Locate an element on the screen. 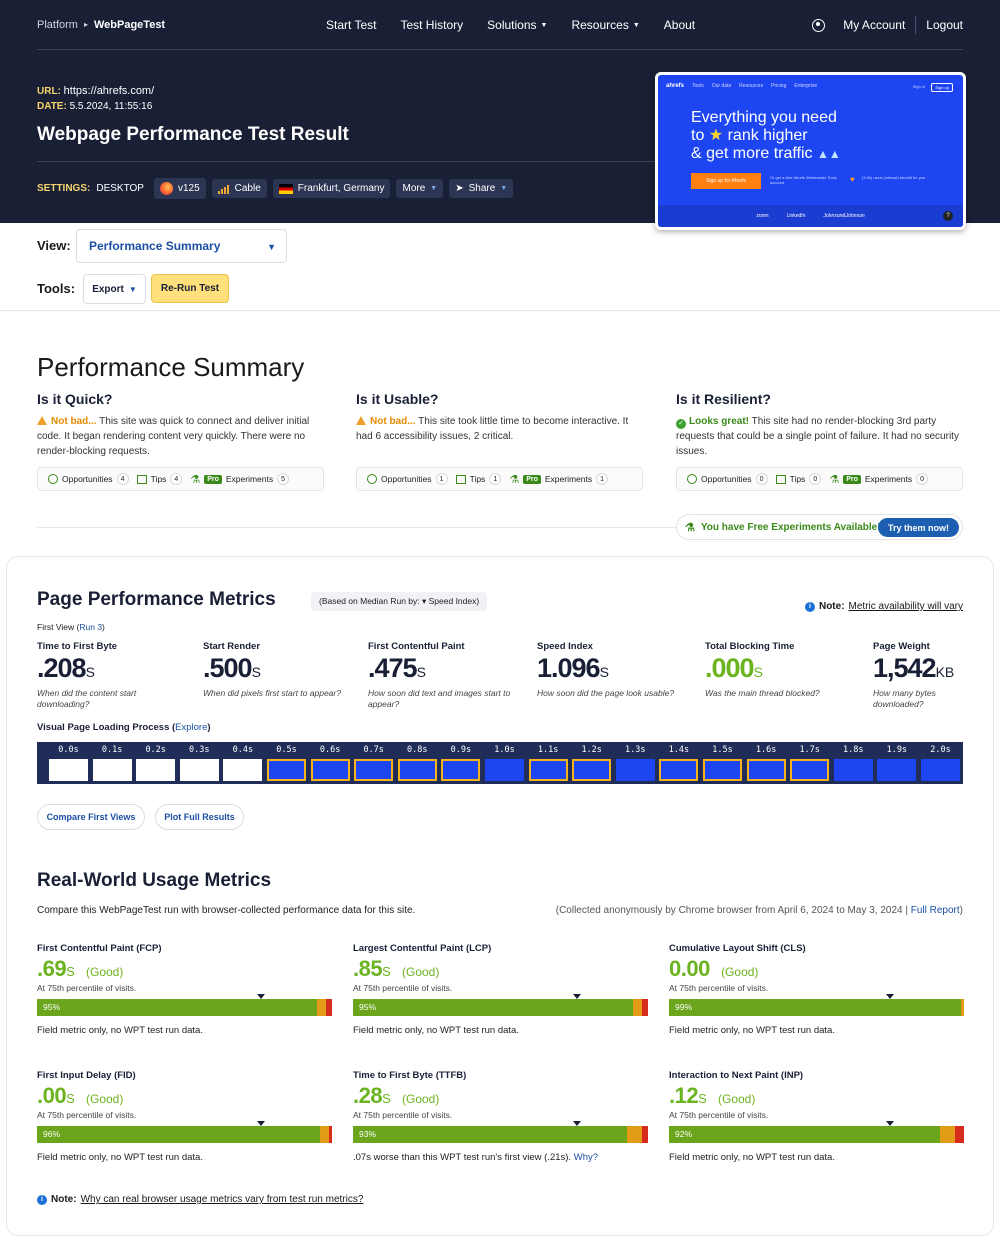  free-experiments-text: You have Free Experiments Available! is located at coordinates (790, 527).